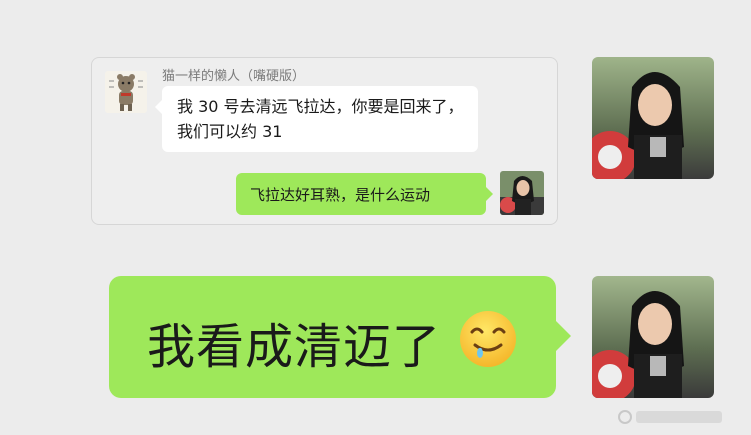 The height and width of the screenshot is (435, 751). I want to click on outgoing-message-text: 飞拉达好耳熟，是什么运动, so click(340, 195).